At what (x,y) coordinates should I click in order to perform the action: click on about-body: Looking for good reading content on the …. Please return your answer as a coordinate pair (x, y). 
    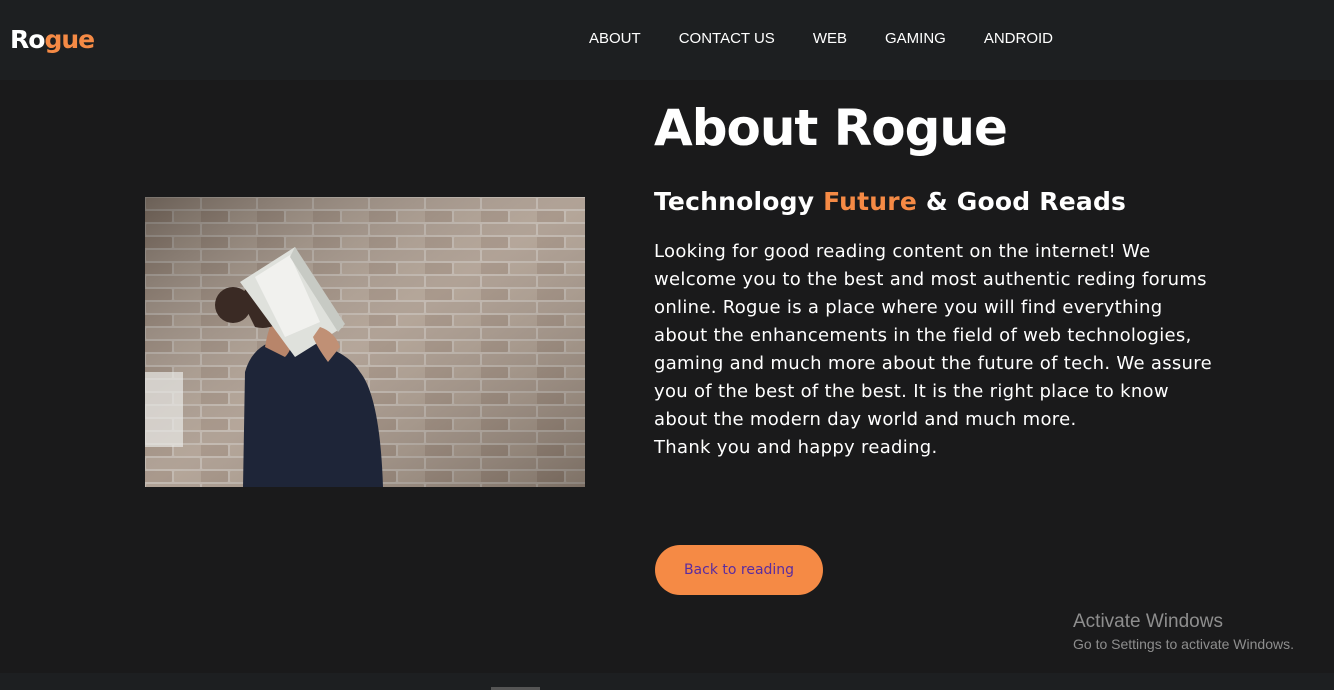
    Looking at the image, I should click on (934, 350).